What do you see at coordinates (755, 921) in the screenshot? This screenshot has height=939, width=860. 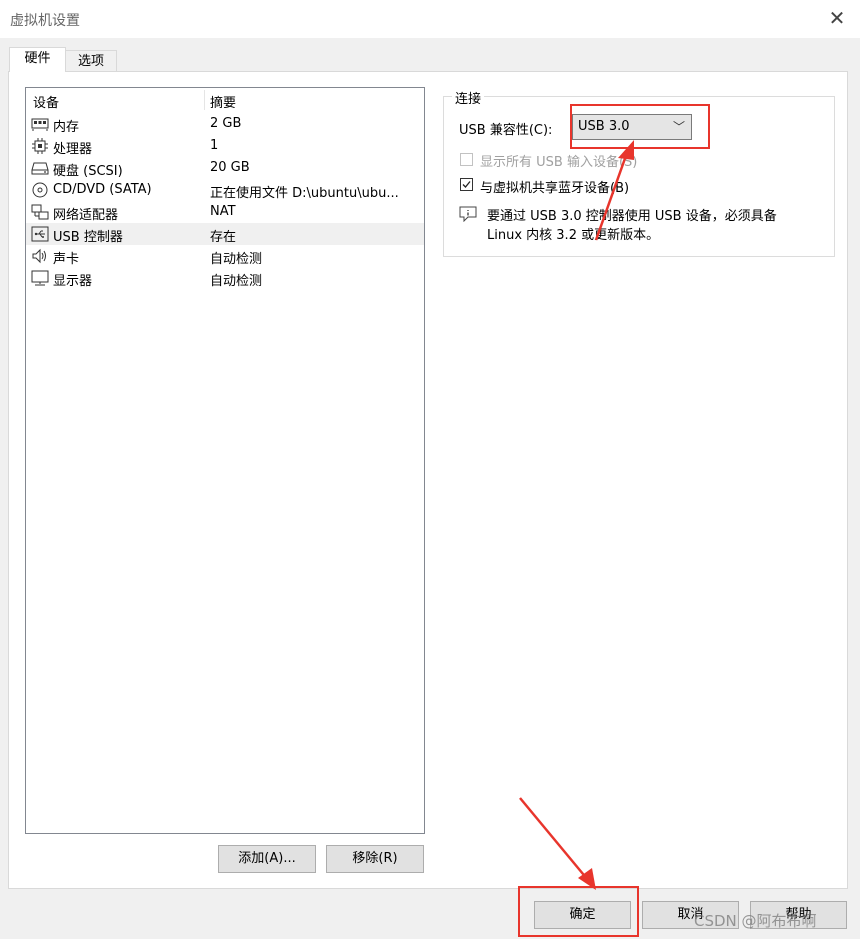 I see `watermark-text: CSDN @阿布布啊` at bounding box center [755, 921].